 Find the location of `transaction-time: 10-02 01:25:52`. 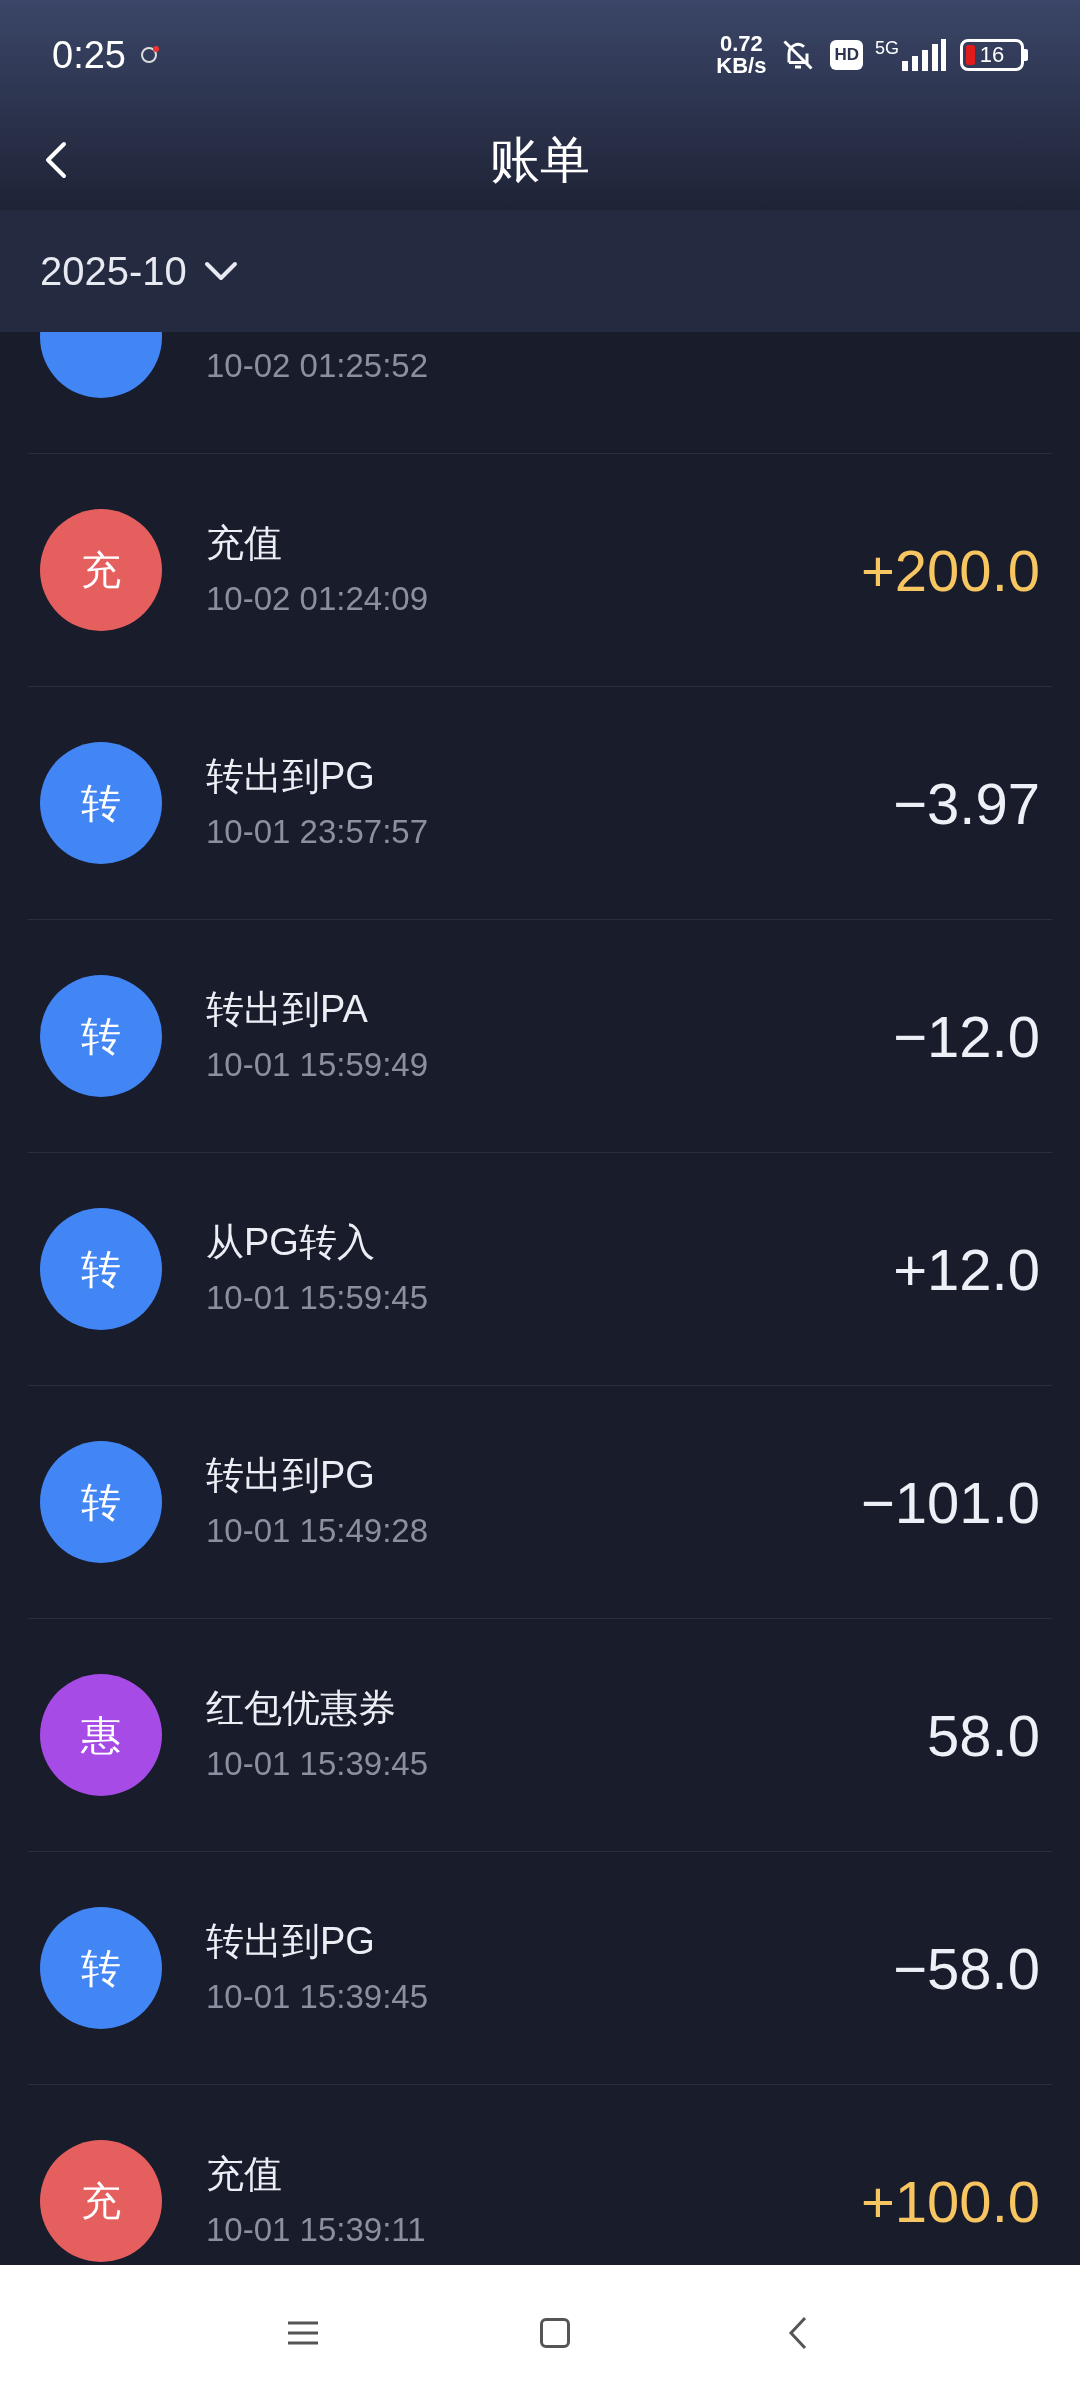

transaction-time: 10-02 01:25:52 is located at coordinates (318, 366).